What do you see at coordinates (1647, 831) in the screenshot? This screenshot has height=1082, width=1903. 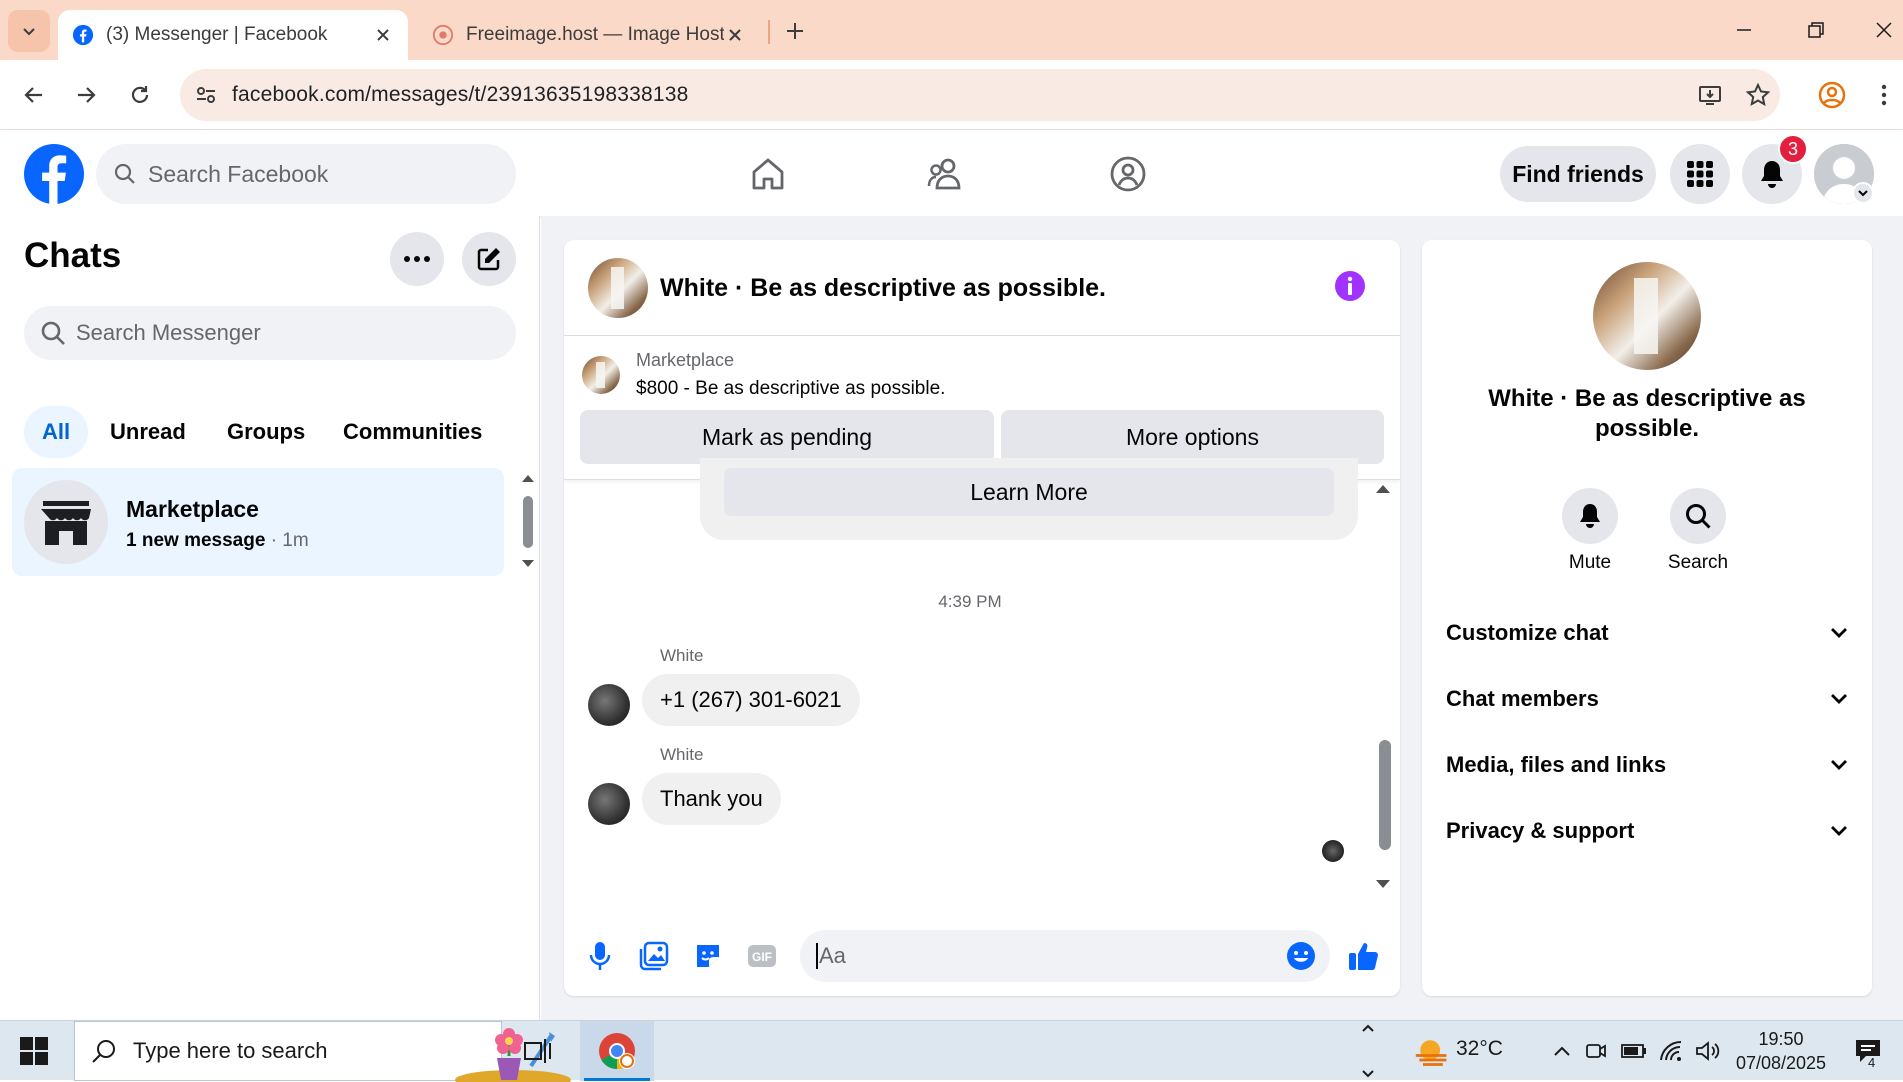 I see `privacy-support-section: Privacy & support` at bounding box center [1647, 831].